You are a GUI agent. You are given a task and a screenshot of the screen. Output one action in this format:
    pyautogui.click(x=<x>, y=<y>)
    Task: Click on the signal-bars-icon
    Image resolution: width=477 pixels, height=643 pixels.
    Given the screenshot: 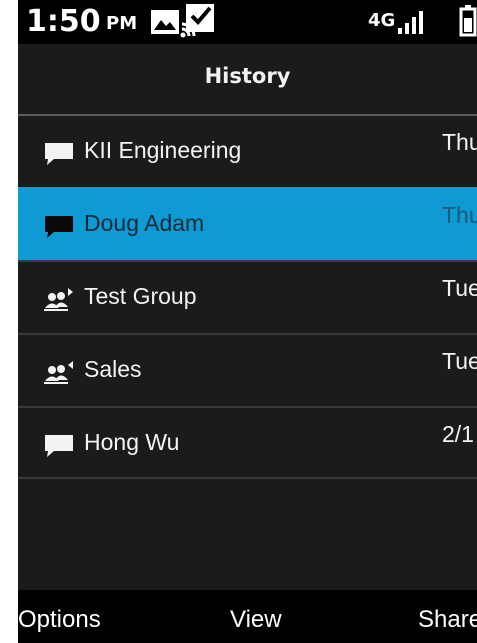 What is the action you would take?
    pyautogui.click(x=410, y=22)
    